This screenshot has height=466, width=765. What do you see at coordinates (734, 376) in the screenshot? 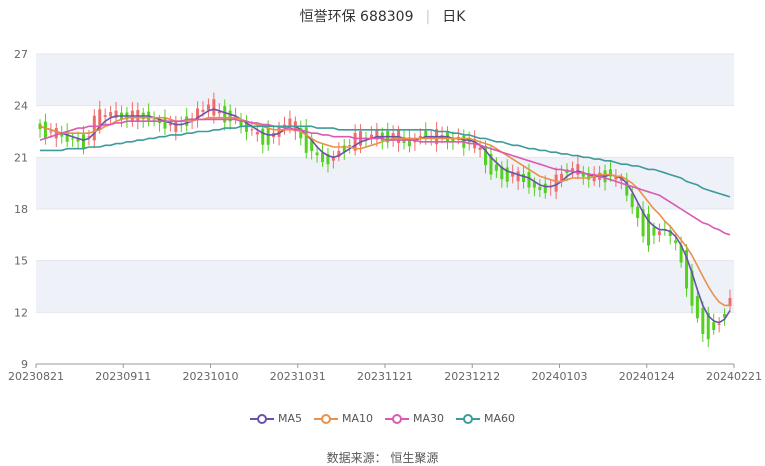
I see `x-tick-label: 20240221` at bounding box center [734, 376].